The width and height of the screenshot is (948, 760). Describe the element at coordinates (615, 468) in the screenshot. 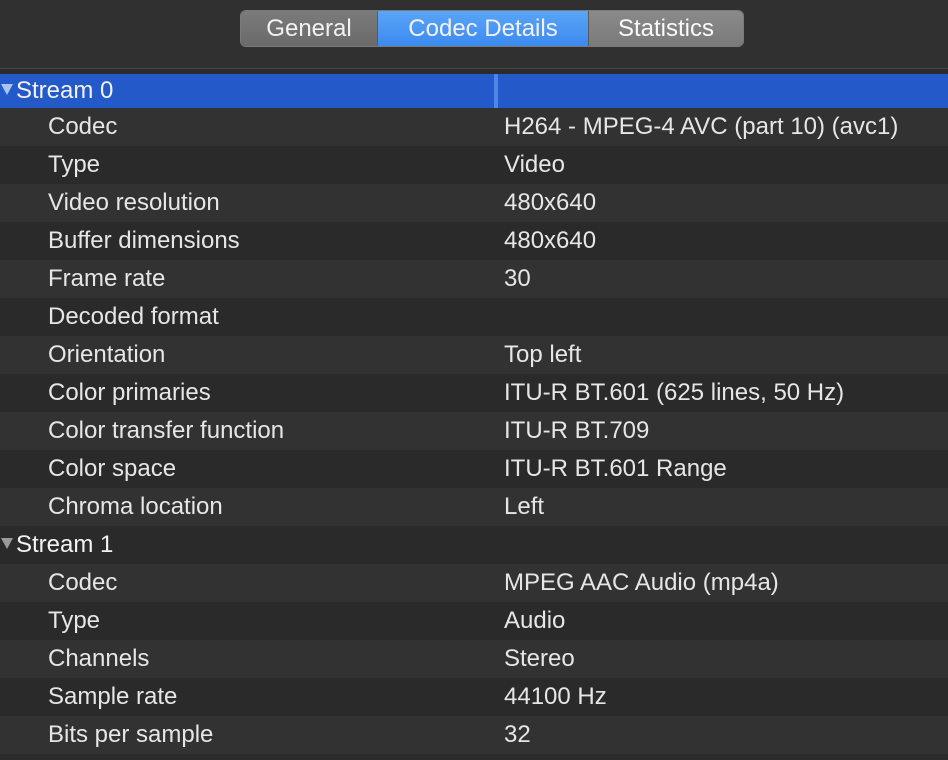

I see `property-value: ITU-R BT.601 Range` at that location.